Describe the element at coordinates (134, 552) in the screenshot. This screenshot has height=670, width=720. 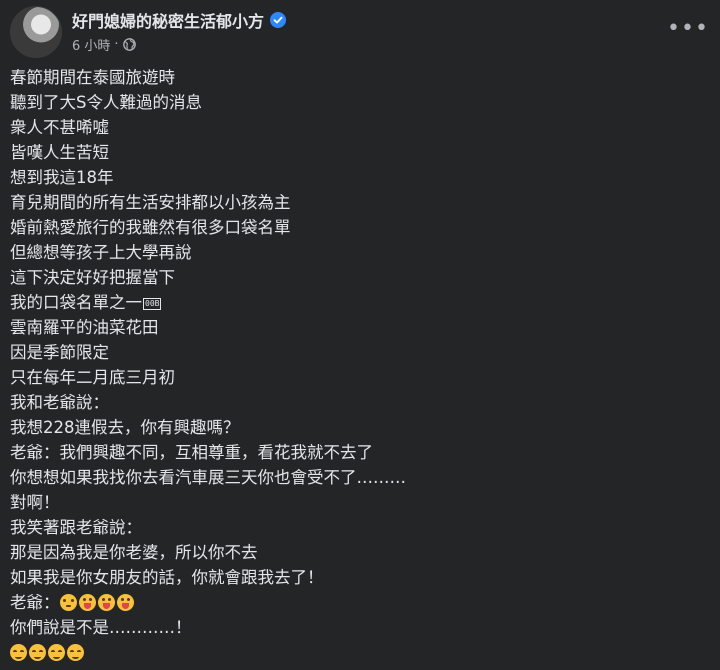
I see `post-line: 那是因為我是你老婆，所以你不去` at that location.